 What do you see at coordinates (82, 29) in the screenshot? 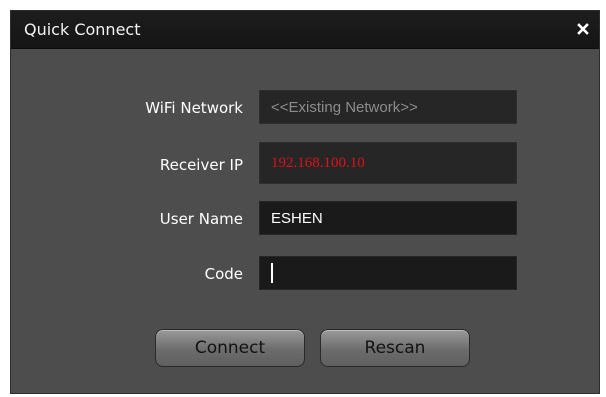
I see `dialog-title: Quick Connect` at bounding box center [82, 29].